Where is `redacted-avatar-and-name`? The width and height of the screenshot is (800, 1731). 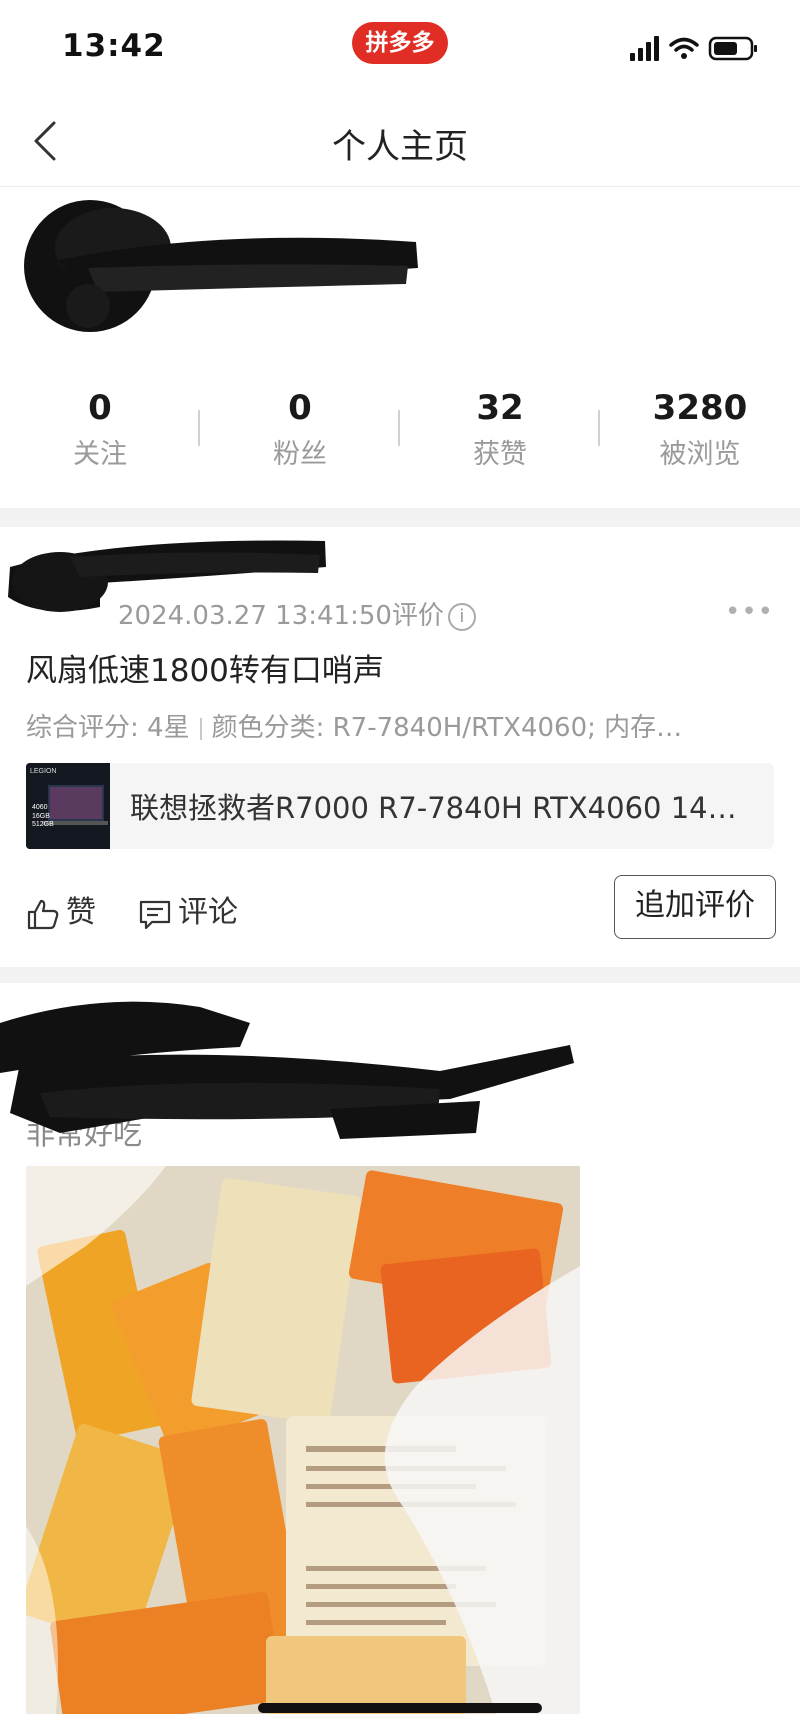 redacted-avatar-and-name is located at coordinates (221, 266).